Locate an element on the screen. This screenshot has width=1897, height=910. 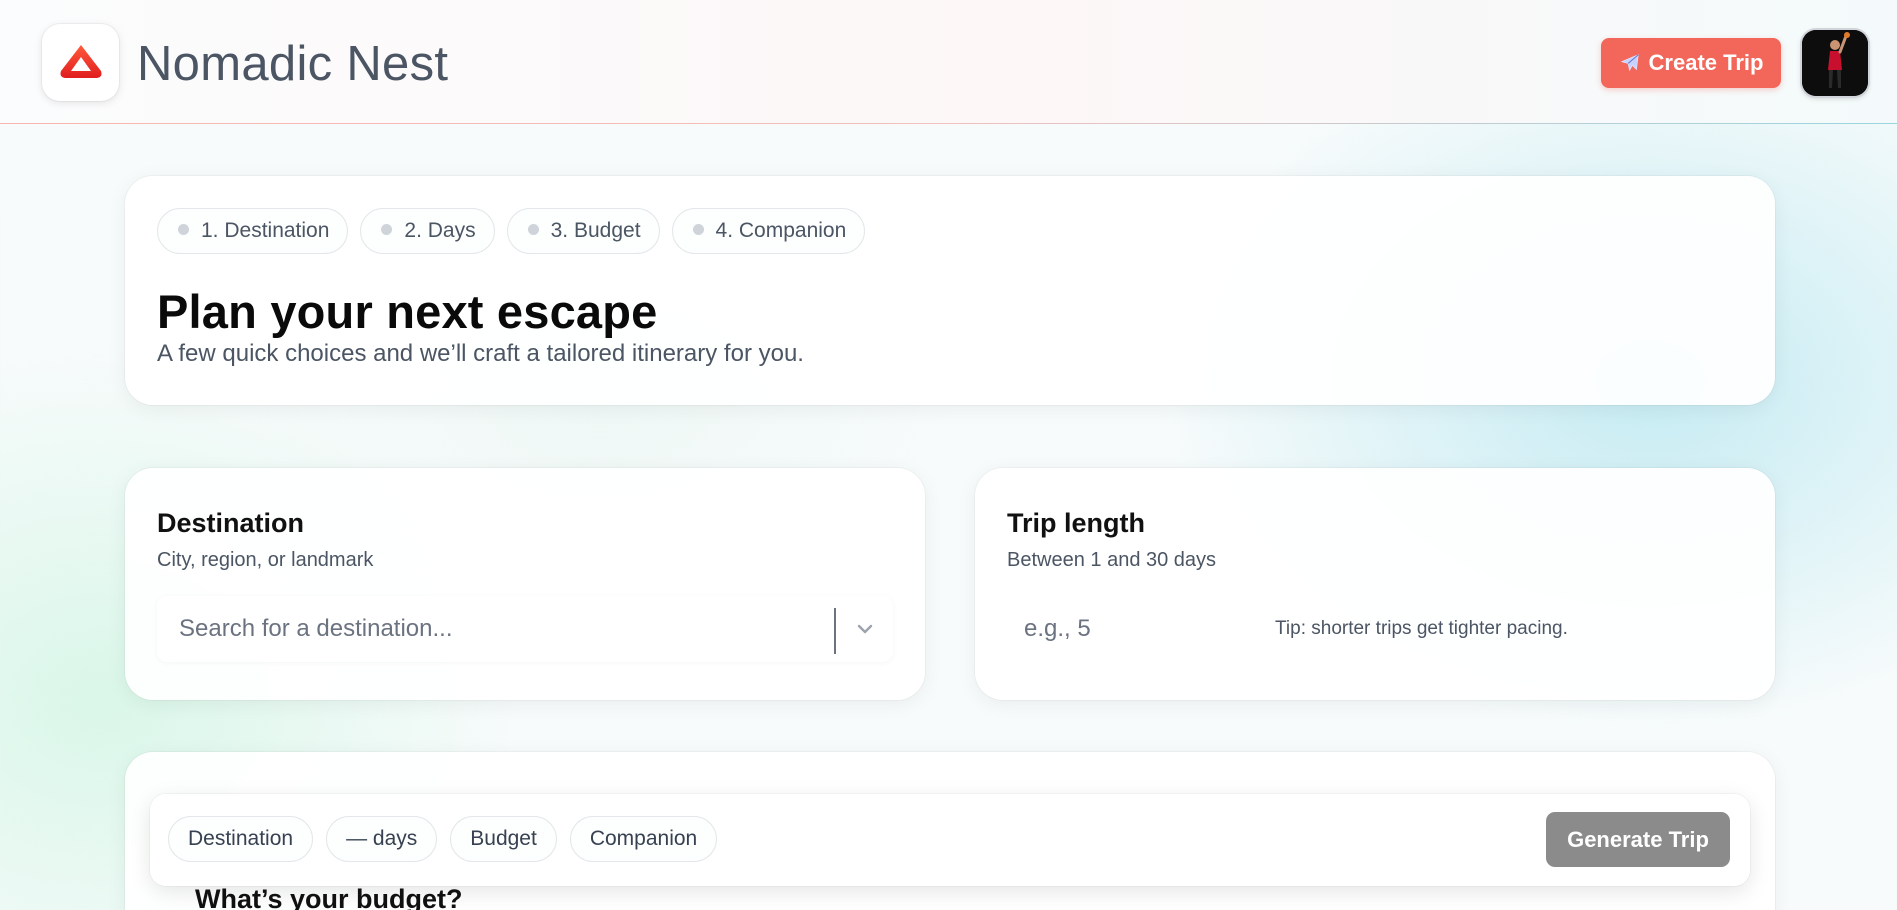
step-days: 2. Days is located at coordinates (427, 231).